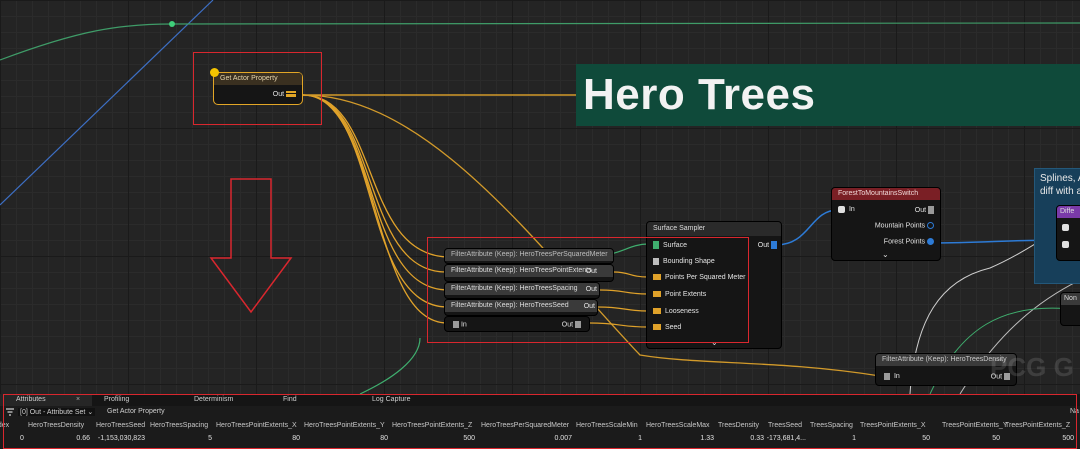  Describe the element at coordinates (1070, 309) in the screenshot. I see `node-none-partial: Non` at that location.